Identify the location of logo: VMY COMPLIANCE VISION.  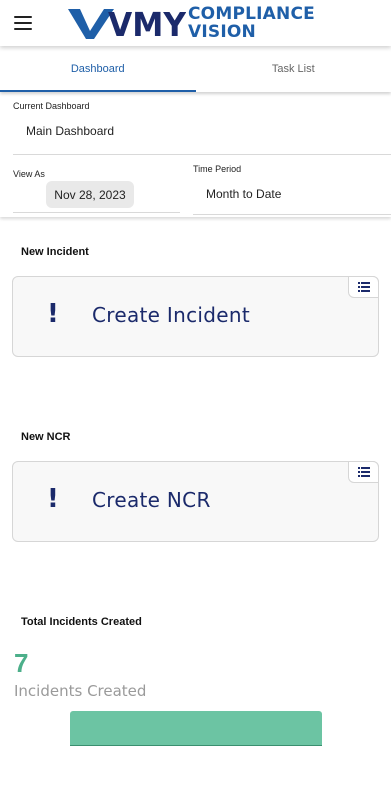
(191, 23).